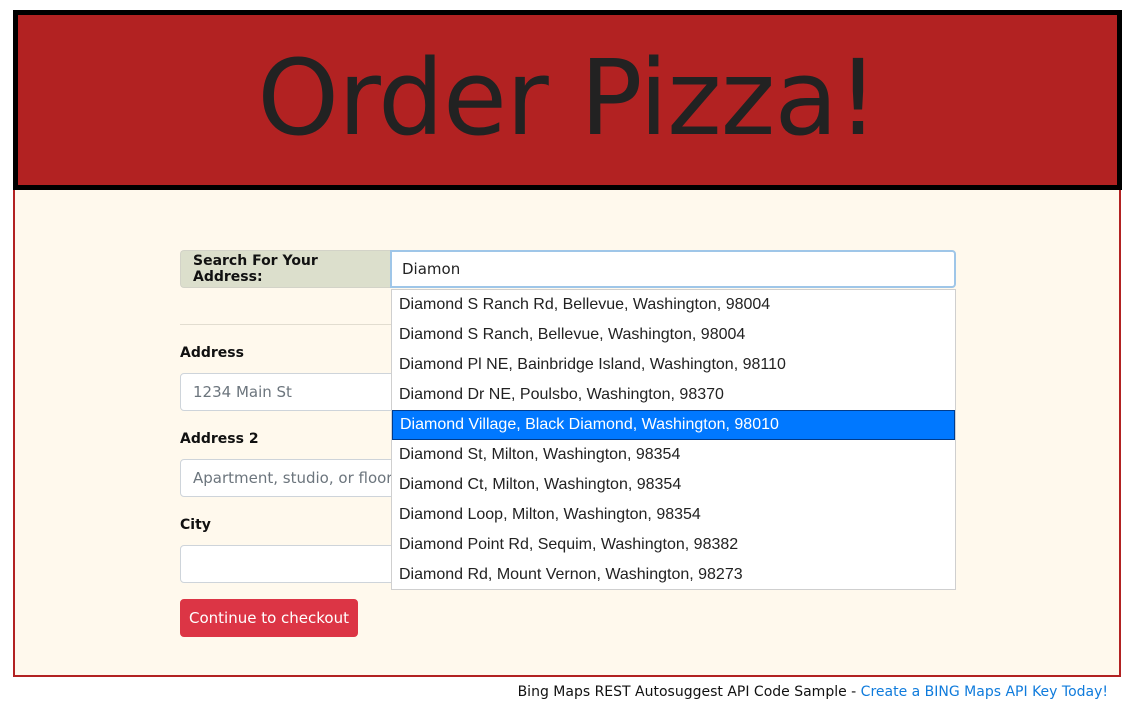  I want to click on suggestion-item: Diamond St, Milton, Washington, 98354, so click(673, 455).